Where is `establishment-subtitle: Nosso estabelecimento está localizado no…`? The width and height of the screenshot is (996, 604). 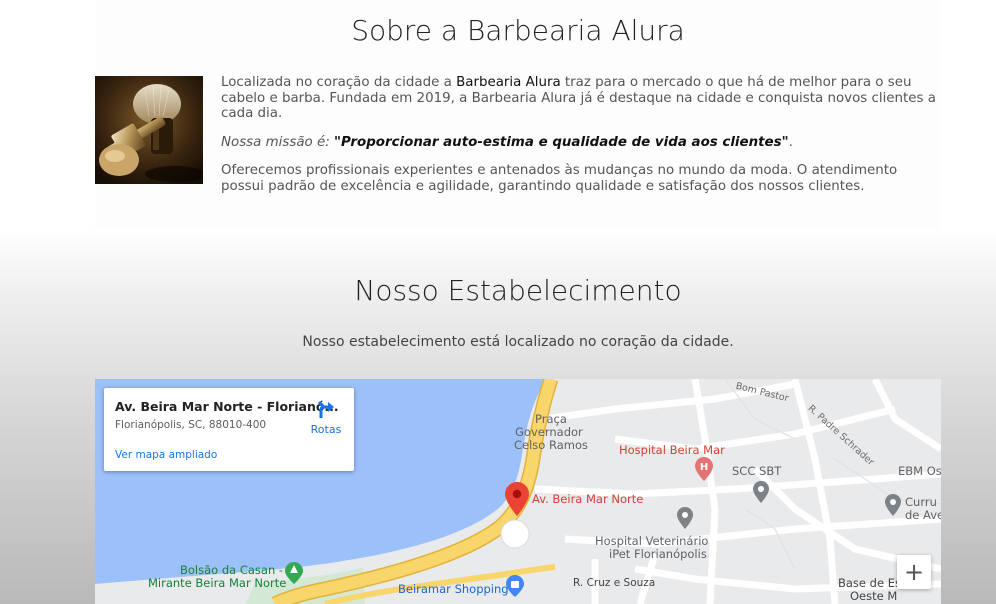
establishment-subtitle: Nosso estabelecimento está localizado no… is located at coordinates (518, 342).